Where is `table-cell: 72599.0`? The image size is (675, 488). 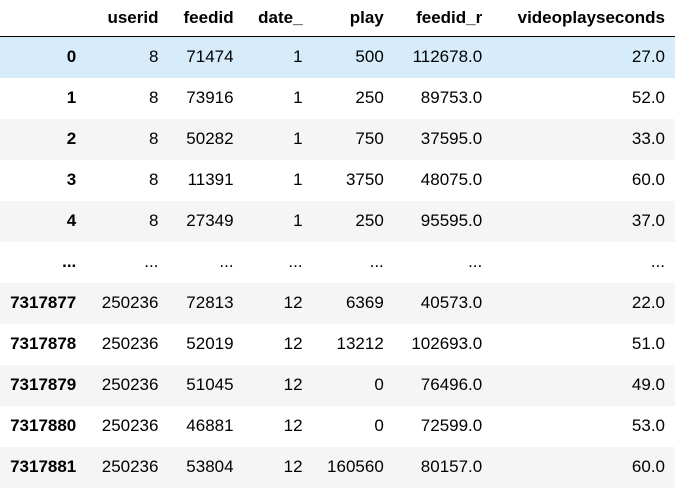
table-cell: 72599.0 is located at coordinates (451, 425).